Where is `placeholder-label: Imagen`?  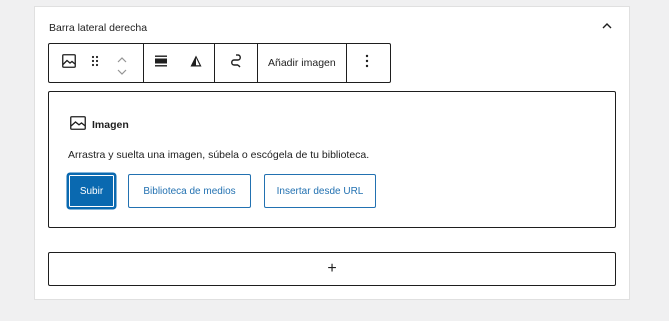 placeholder-label: Imagen is located at coordinates (99, 124).